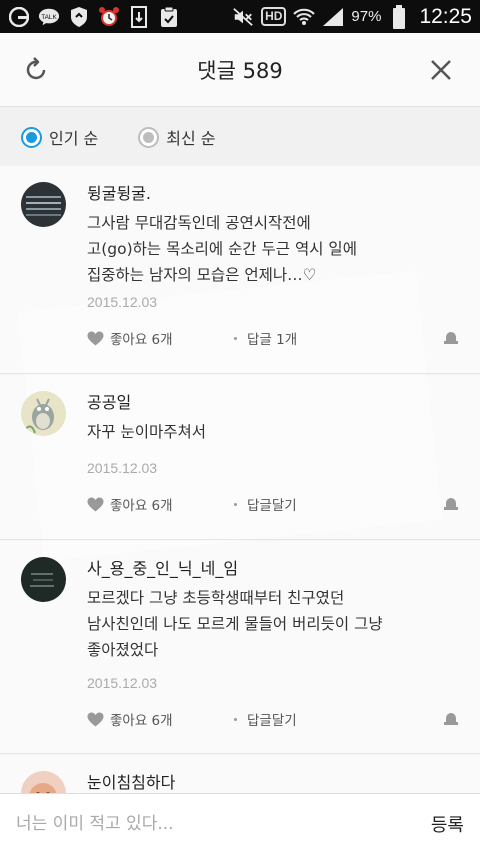 The height and width of the screenshot is (853, 480). I want to click on shield-icon, so click(79, 17).